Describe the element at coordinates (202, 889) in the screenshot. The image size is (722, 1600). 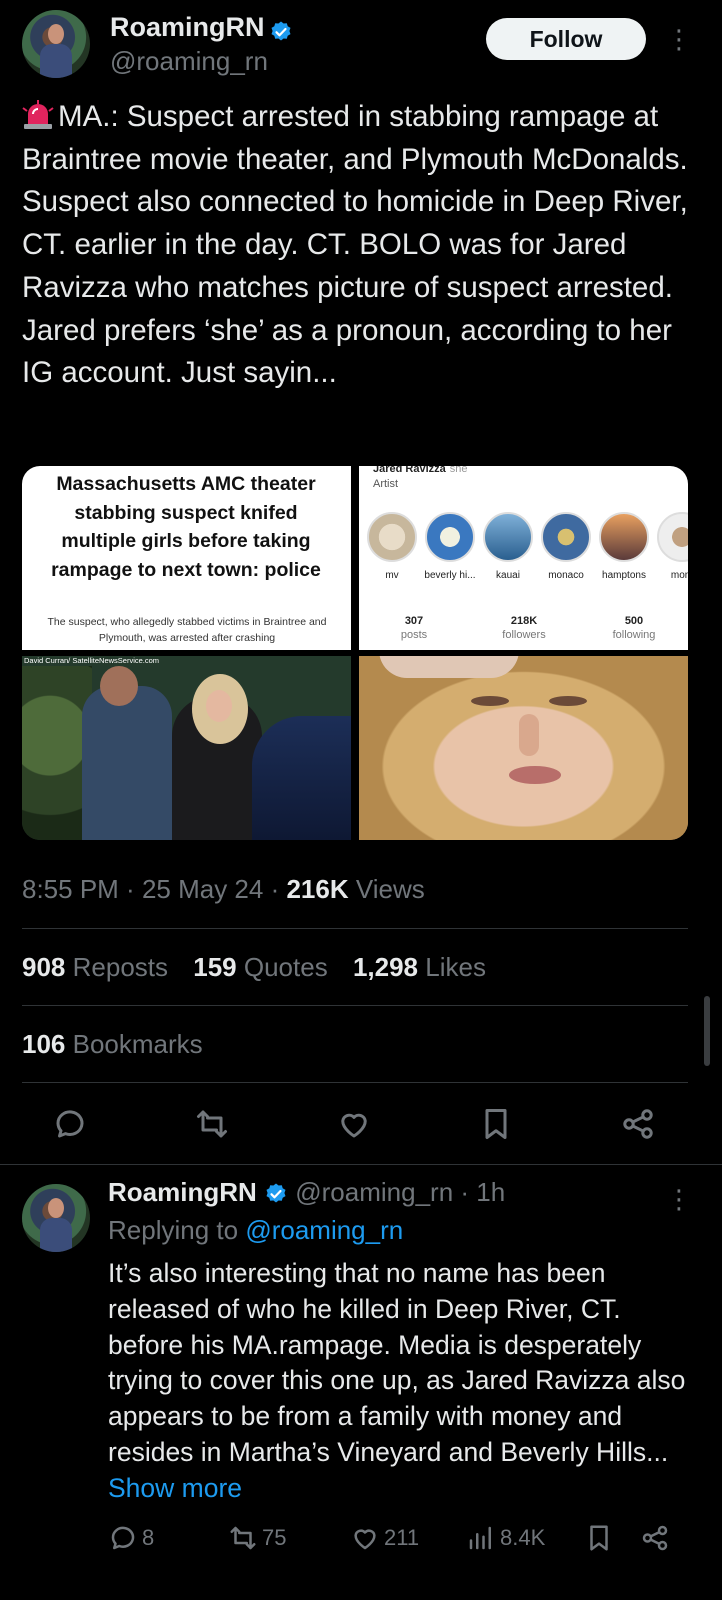
I see `tweet-date: 25 May 24` at that location.